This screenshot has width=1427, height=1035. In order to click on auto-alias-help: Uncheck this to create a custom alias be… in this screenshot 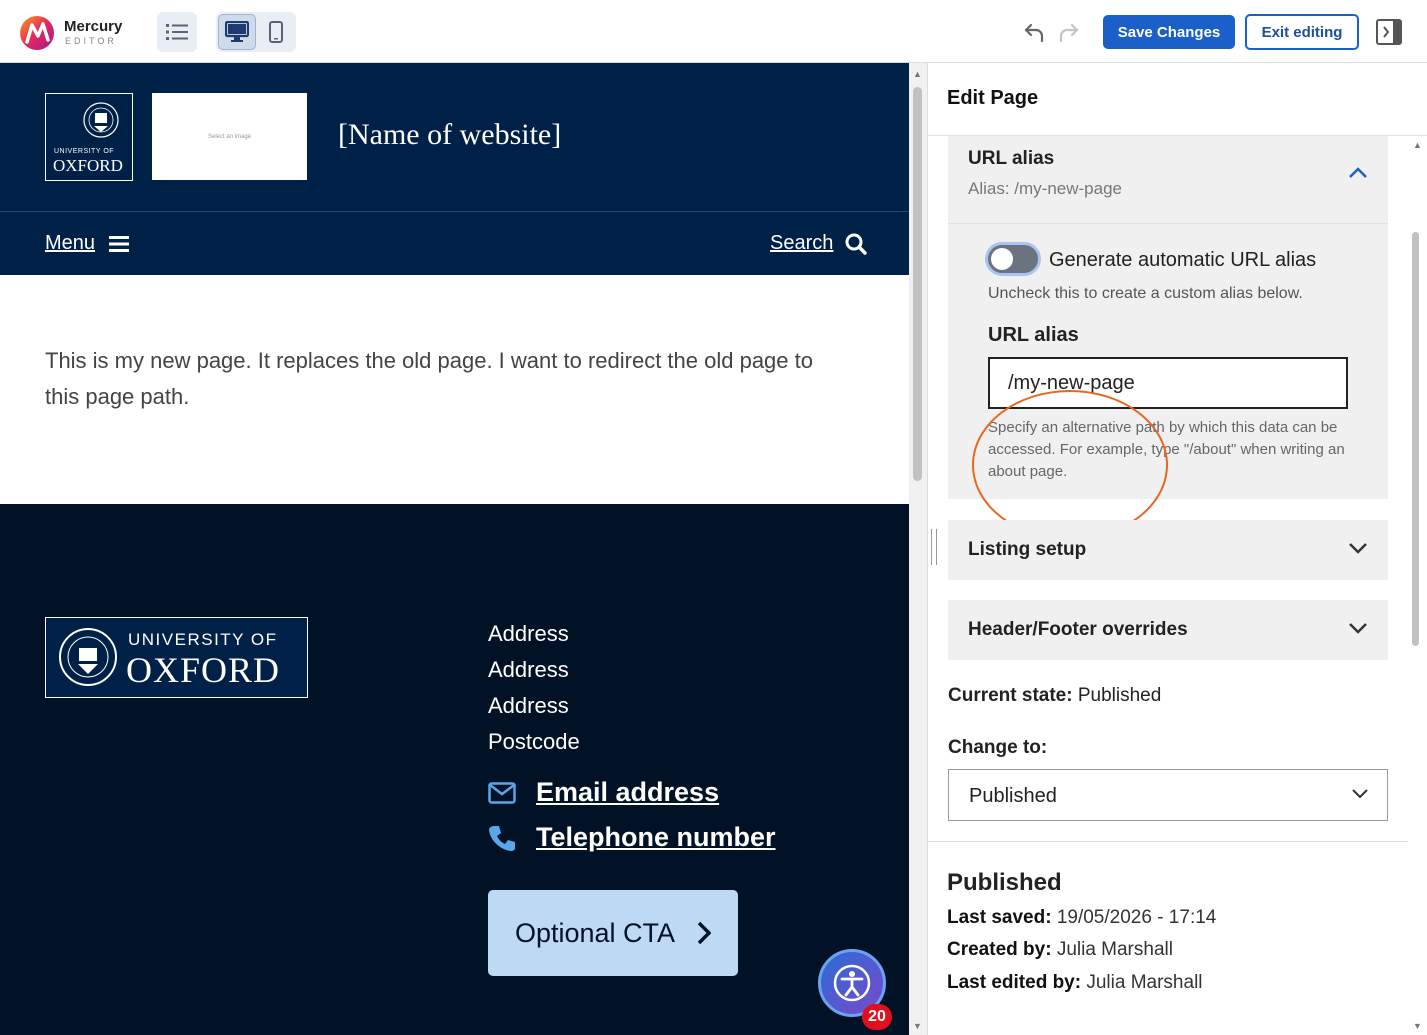, I will do `click(1145, 293)`.